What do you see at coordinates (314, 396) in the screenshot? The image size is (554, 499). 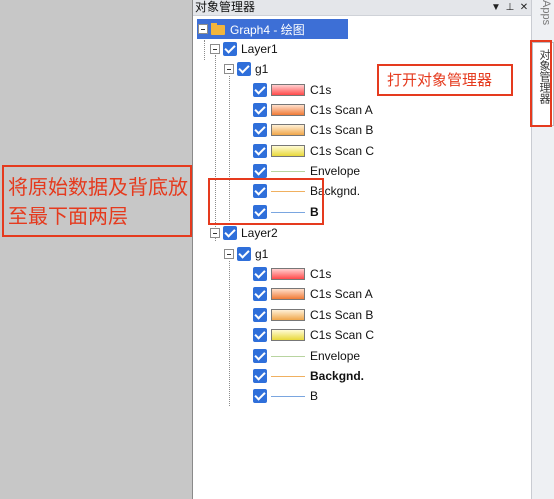 I see `item-label: B` at bounding box center [314, 396].